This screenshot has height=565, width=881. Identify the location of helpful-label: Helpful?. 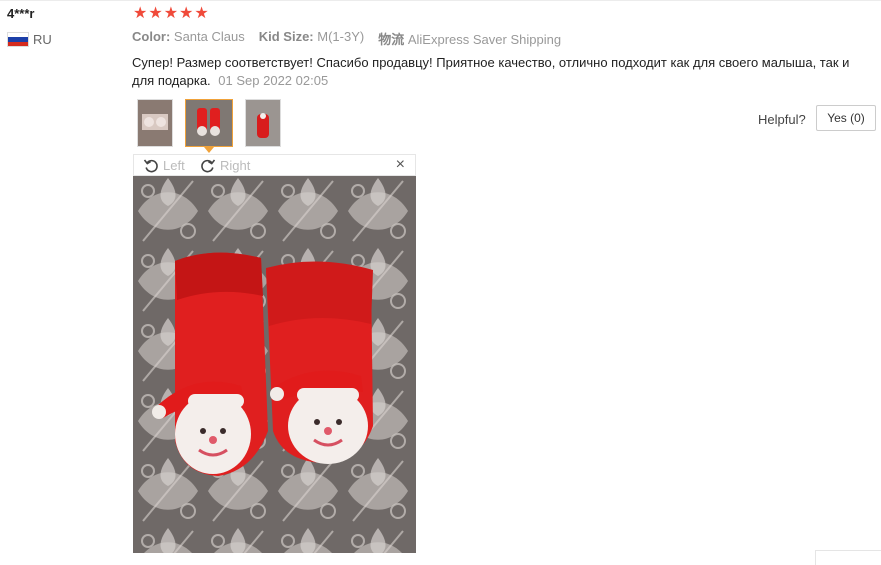
(782, 119).